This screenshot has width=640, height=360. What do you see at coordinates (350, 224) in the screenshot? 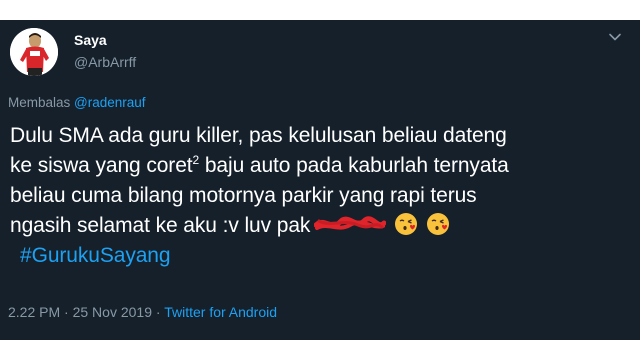
I see `redacted-name-scribble` at bounding box center [350, 224].